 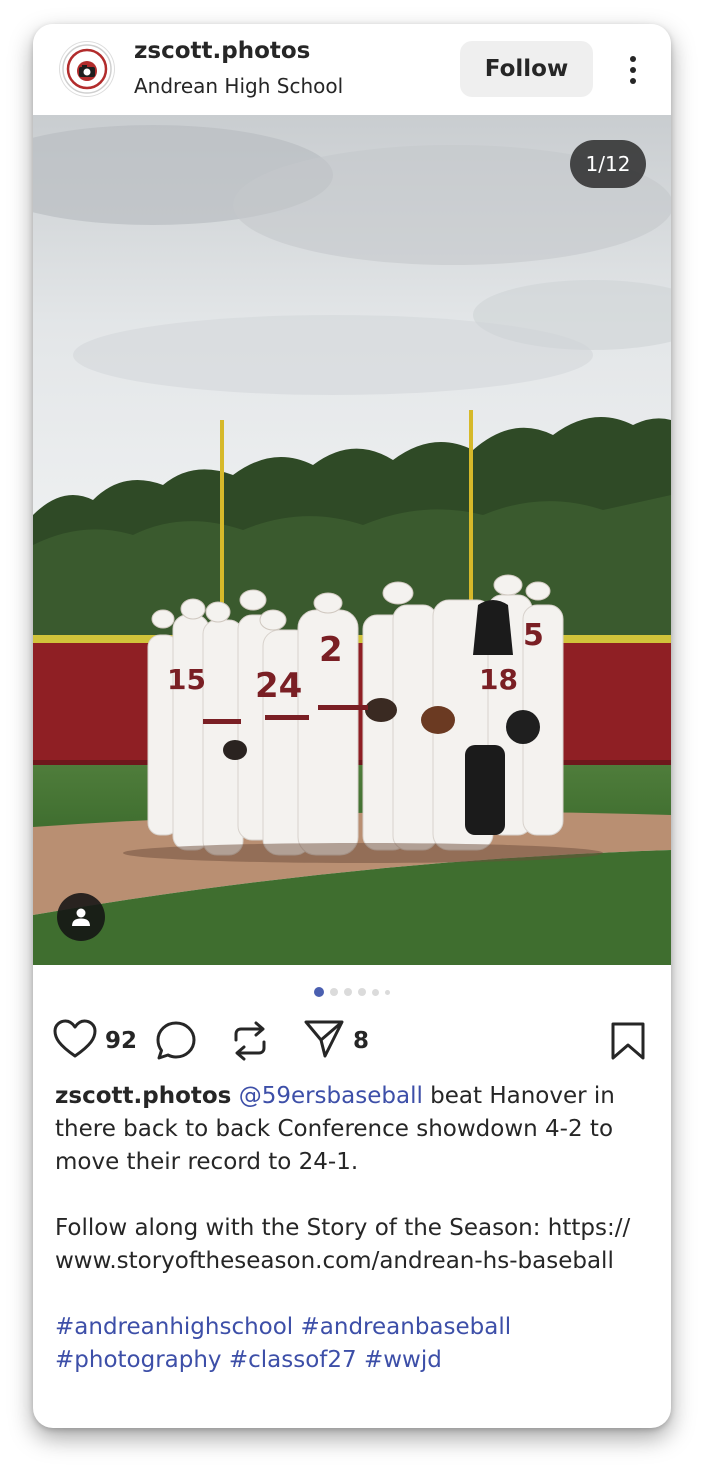 I want to click on post-location: Andrean High School, so click(x=238, y=86).